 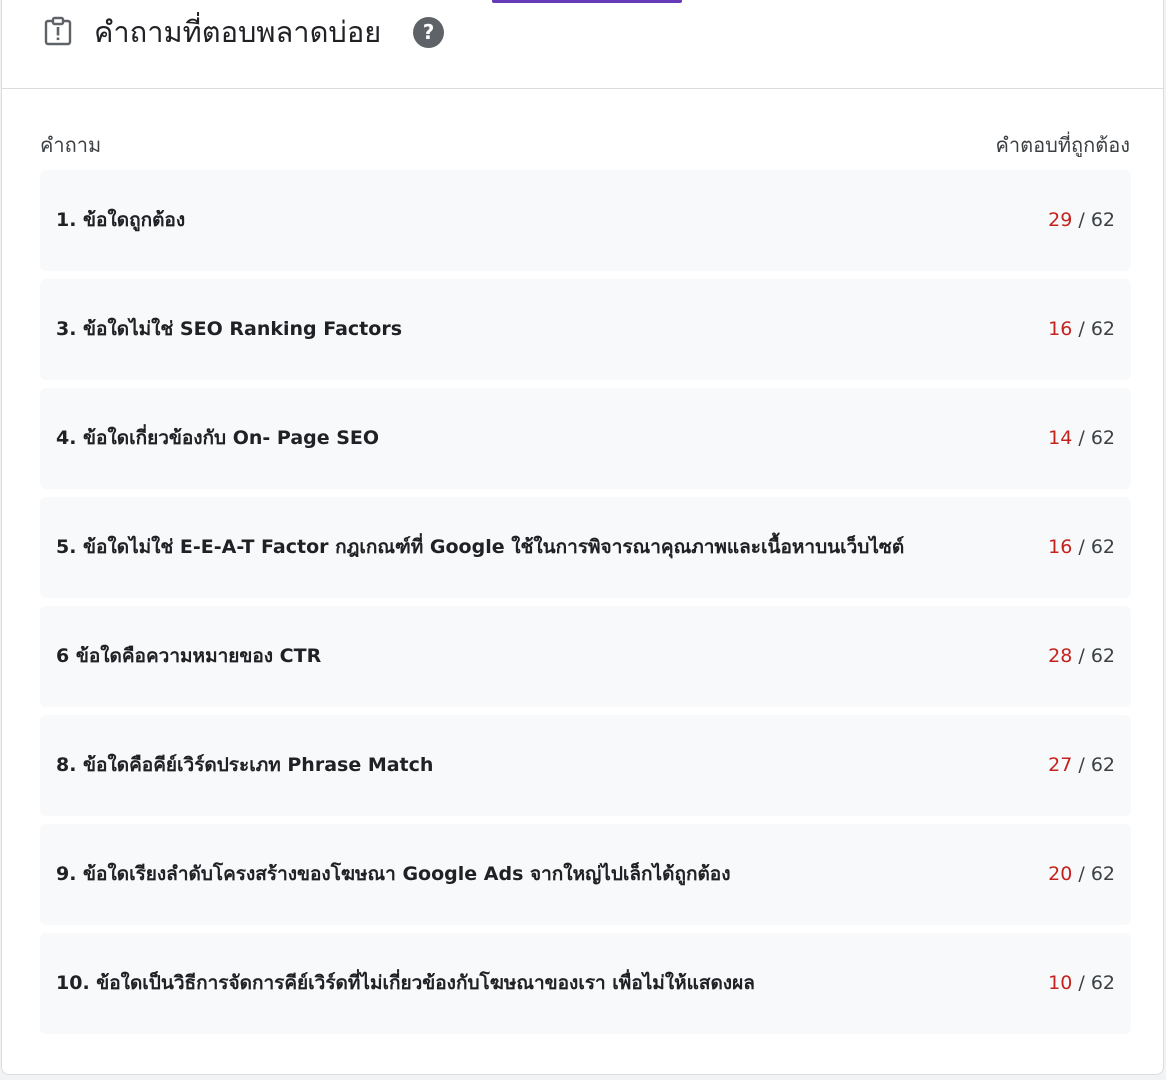 I want to click on correct-count: 27, so click(x=1060, y=765).